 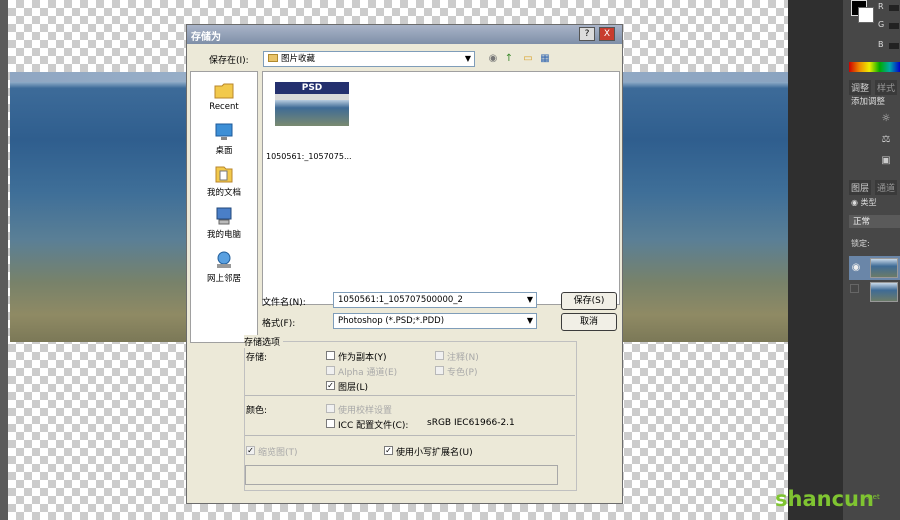 What do you see at coordinates (866, 15) in the screenshot?
I see `background-color-swatch` at bounding box center [866, 15].